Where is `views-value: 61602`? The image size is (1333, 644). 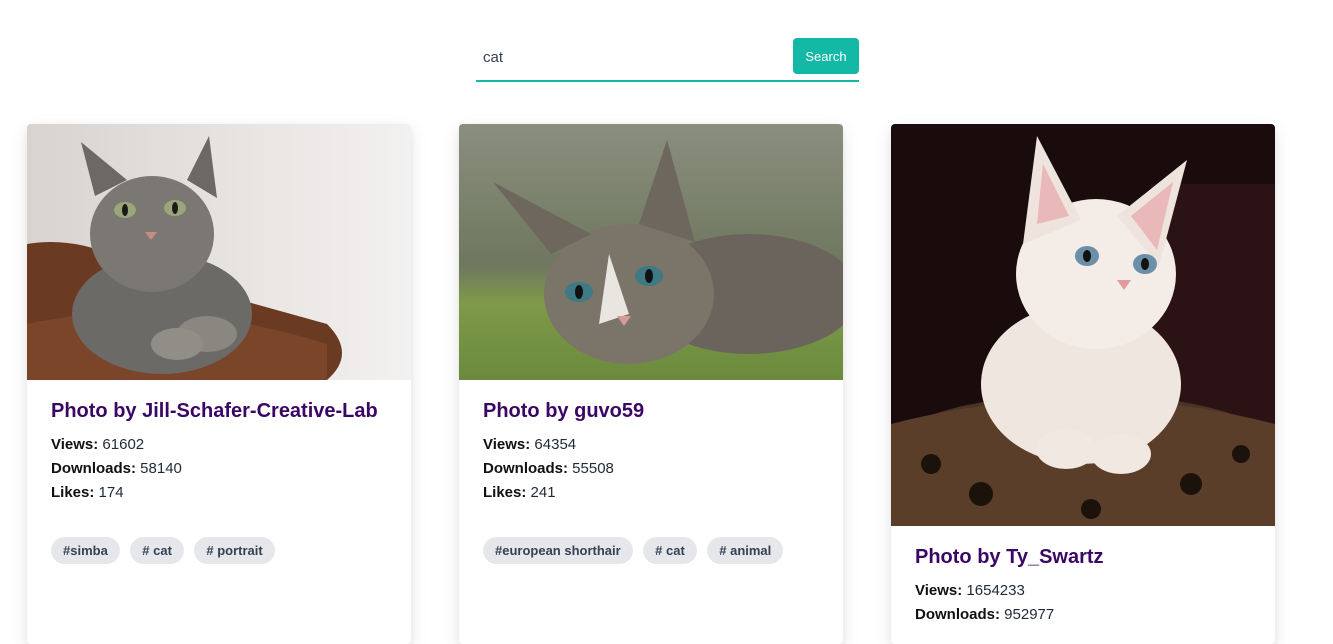 views-value: 61602 is located at coordinates (123, 444).